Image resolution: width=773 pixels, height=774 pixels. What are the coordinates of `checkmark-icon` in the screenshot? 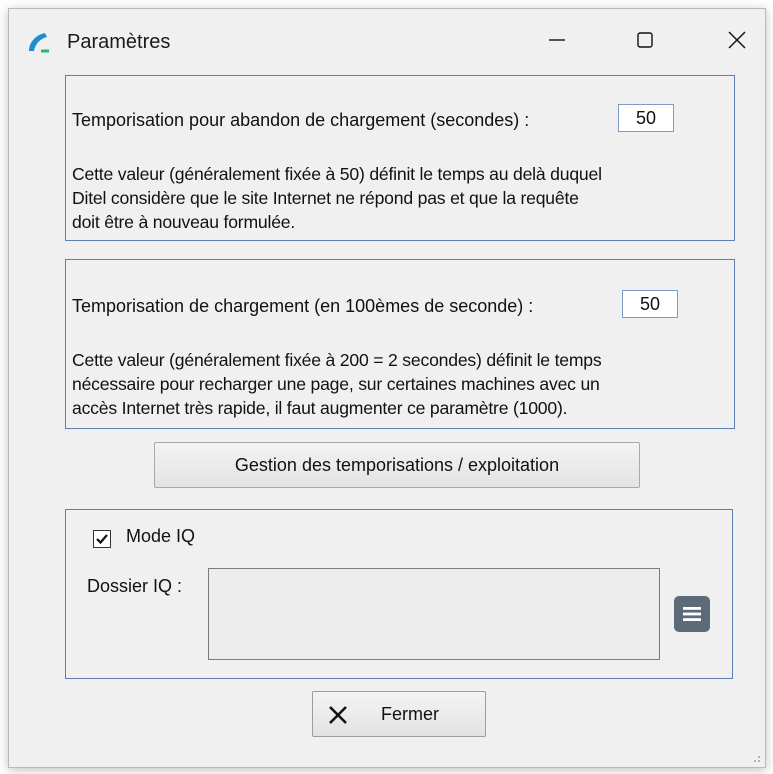 It's located at (102, 539).